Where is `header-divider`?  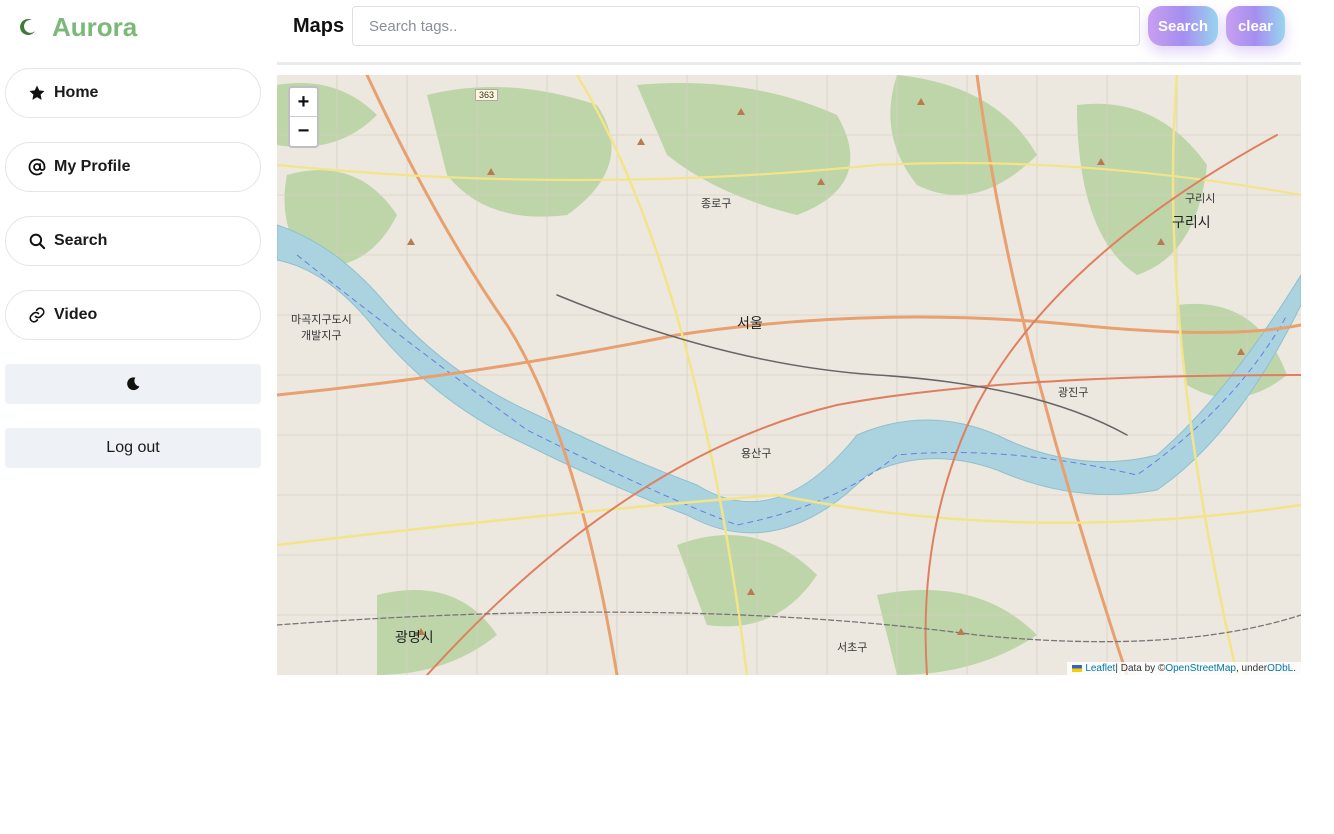
header-divider is located at coordinates (789, 63).